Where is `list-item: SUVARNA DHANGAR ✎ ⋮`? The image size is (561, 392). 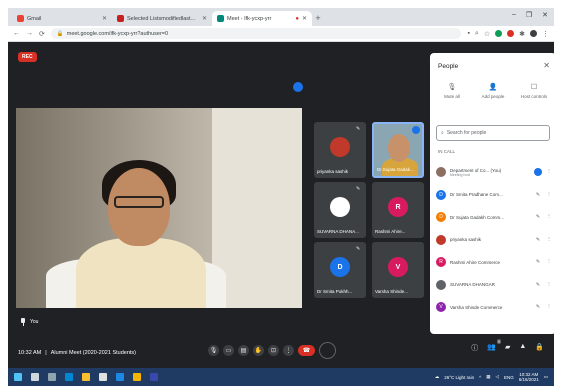
list-item: SUVARNA DHANGAR ✎ ⋮ is located at coordinates (493, 285).